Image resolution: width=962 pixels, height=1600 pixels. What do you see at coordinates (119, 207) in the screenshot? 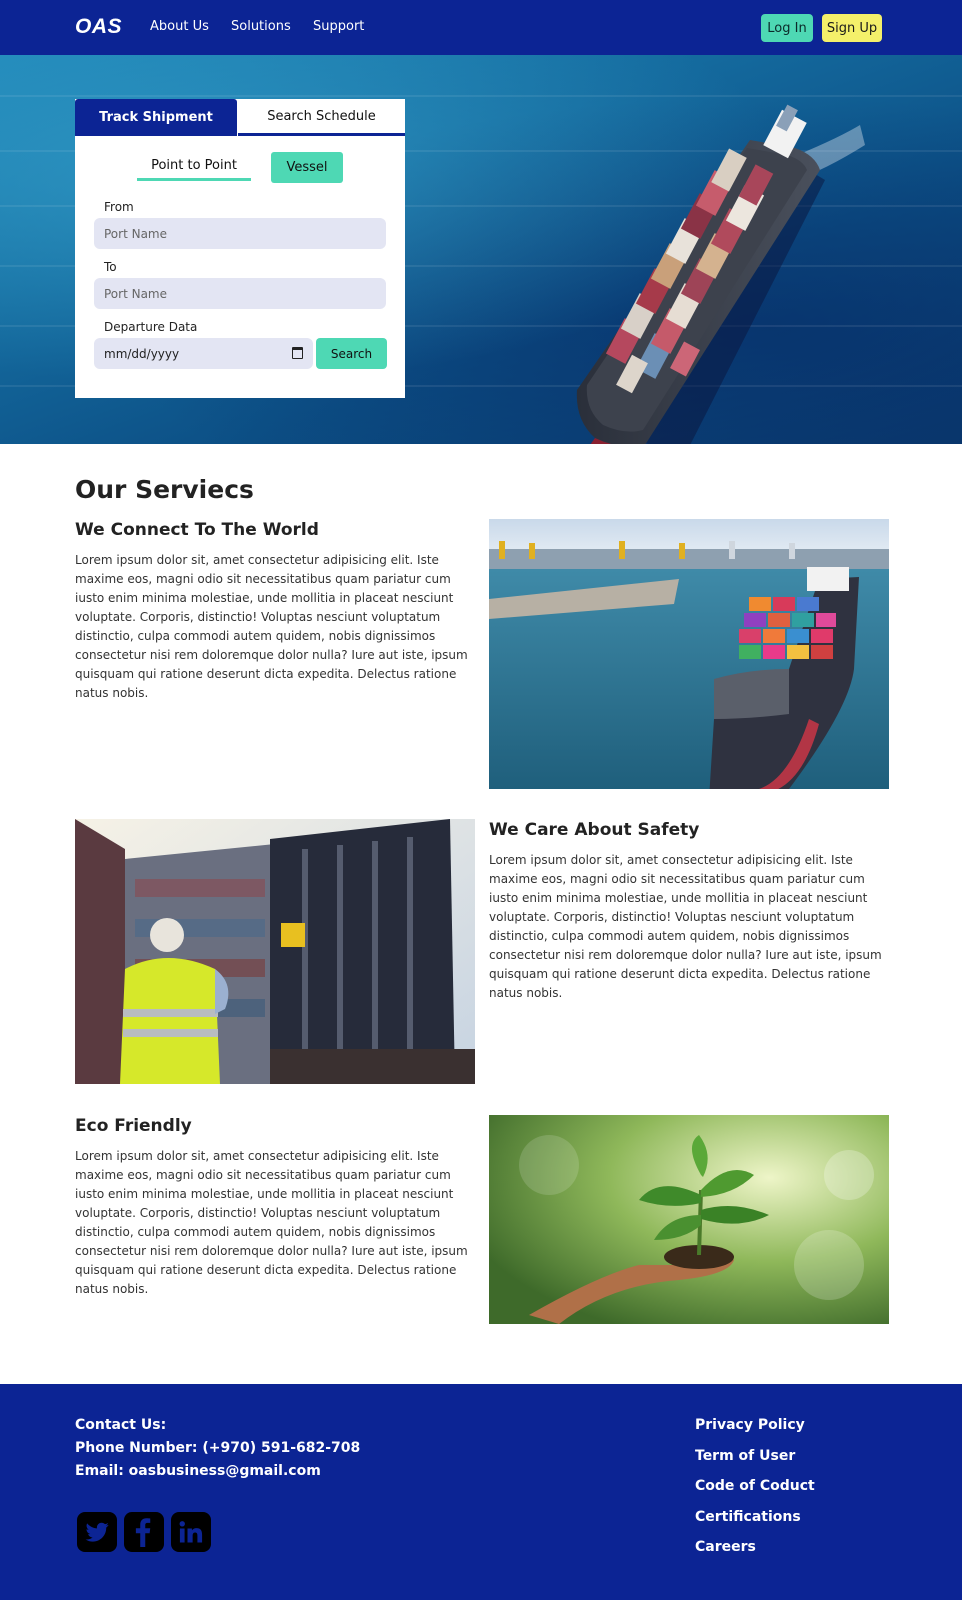
I see `from-label: From` at bounding box center [119, 207].